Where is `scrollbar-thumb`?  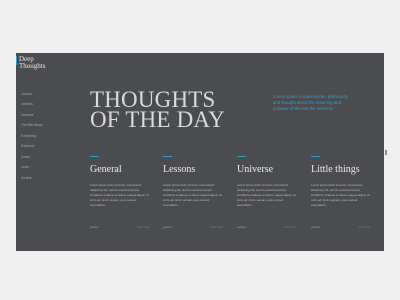
scrollbar-thumb is located at coordinates (386, 152).